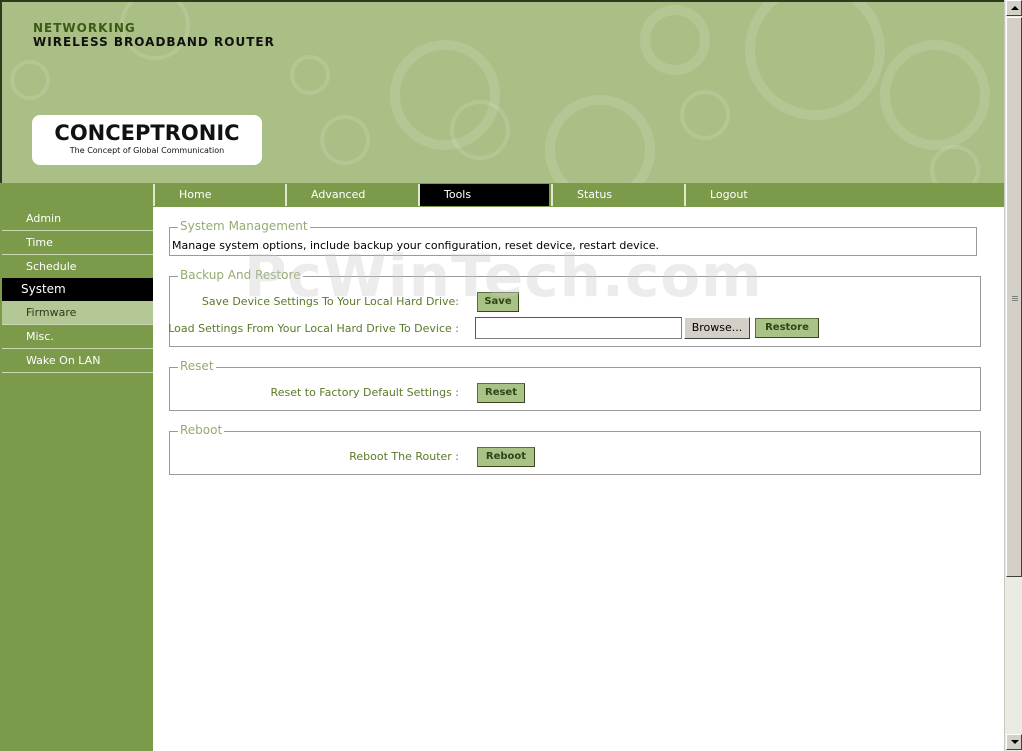 This screenshot has height=751, width=1022. I want to click on reset-button: Reset, so click(501, 393).